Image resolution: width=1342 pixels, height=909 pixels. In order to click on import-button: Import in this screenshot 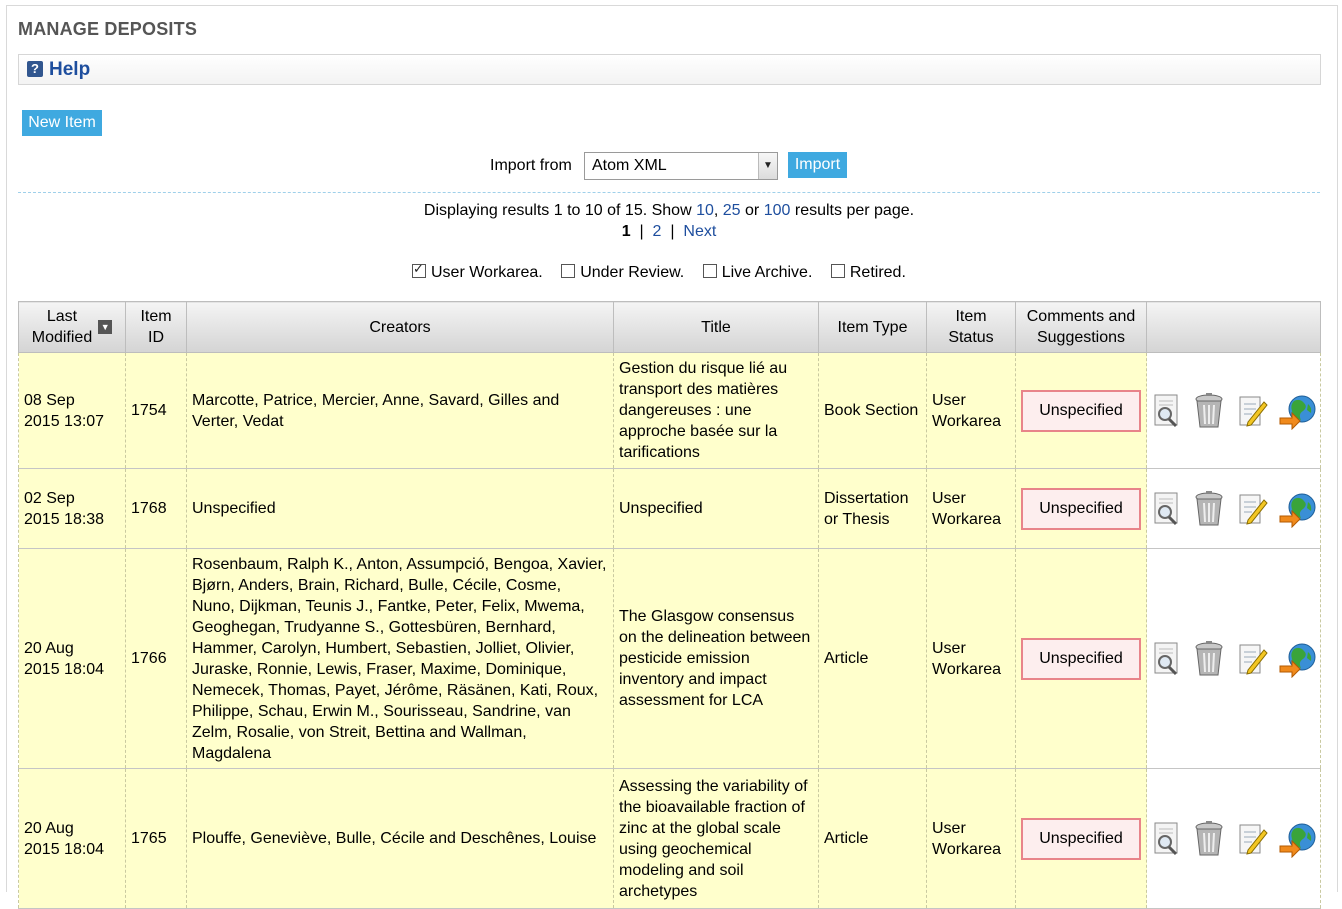, I will do `click(817, 165)`.